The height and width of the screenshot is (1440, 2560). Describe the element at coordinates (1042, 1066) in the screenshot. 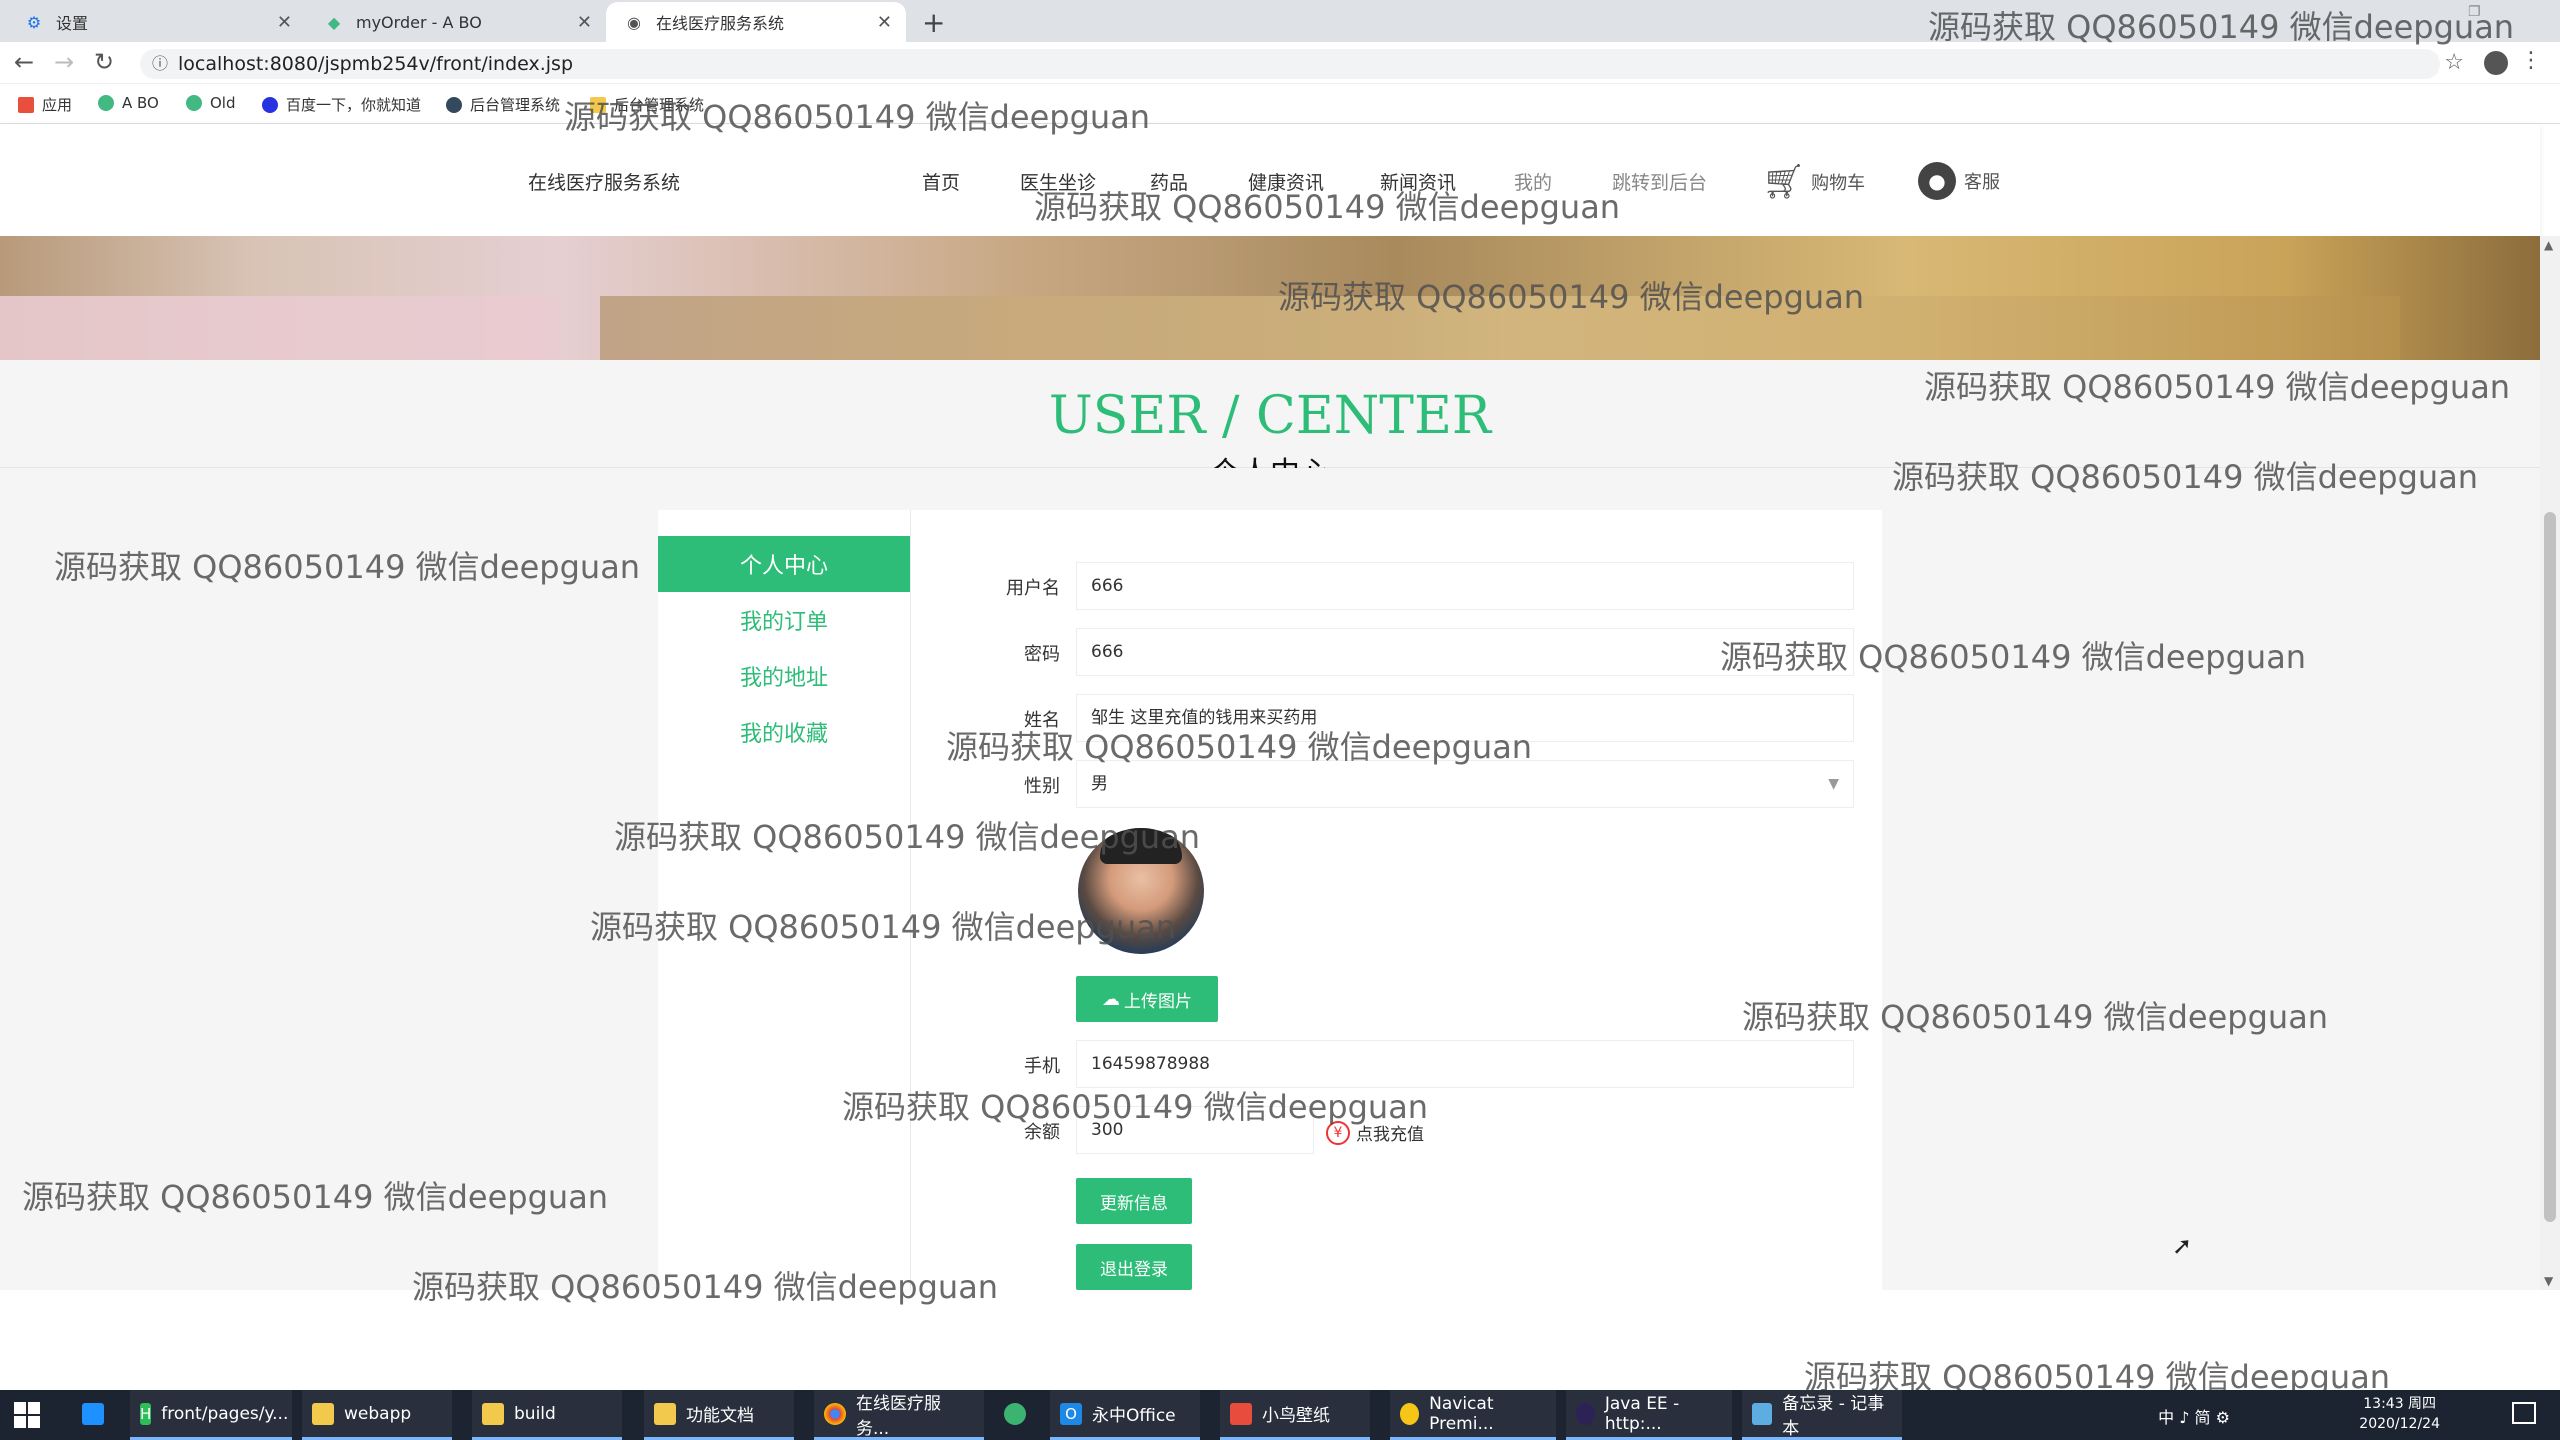

I see `phone-label: 手机` at that location.